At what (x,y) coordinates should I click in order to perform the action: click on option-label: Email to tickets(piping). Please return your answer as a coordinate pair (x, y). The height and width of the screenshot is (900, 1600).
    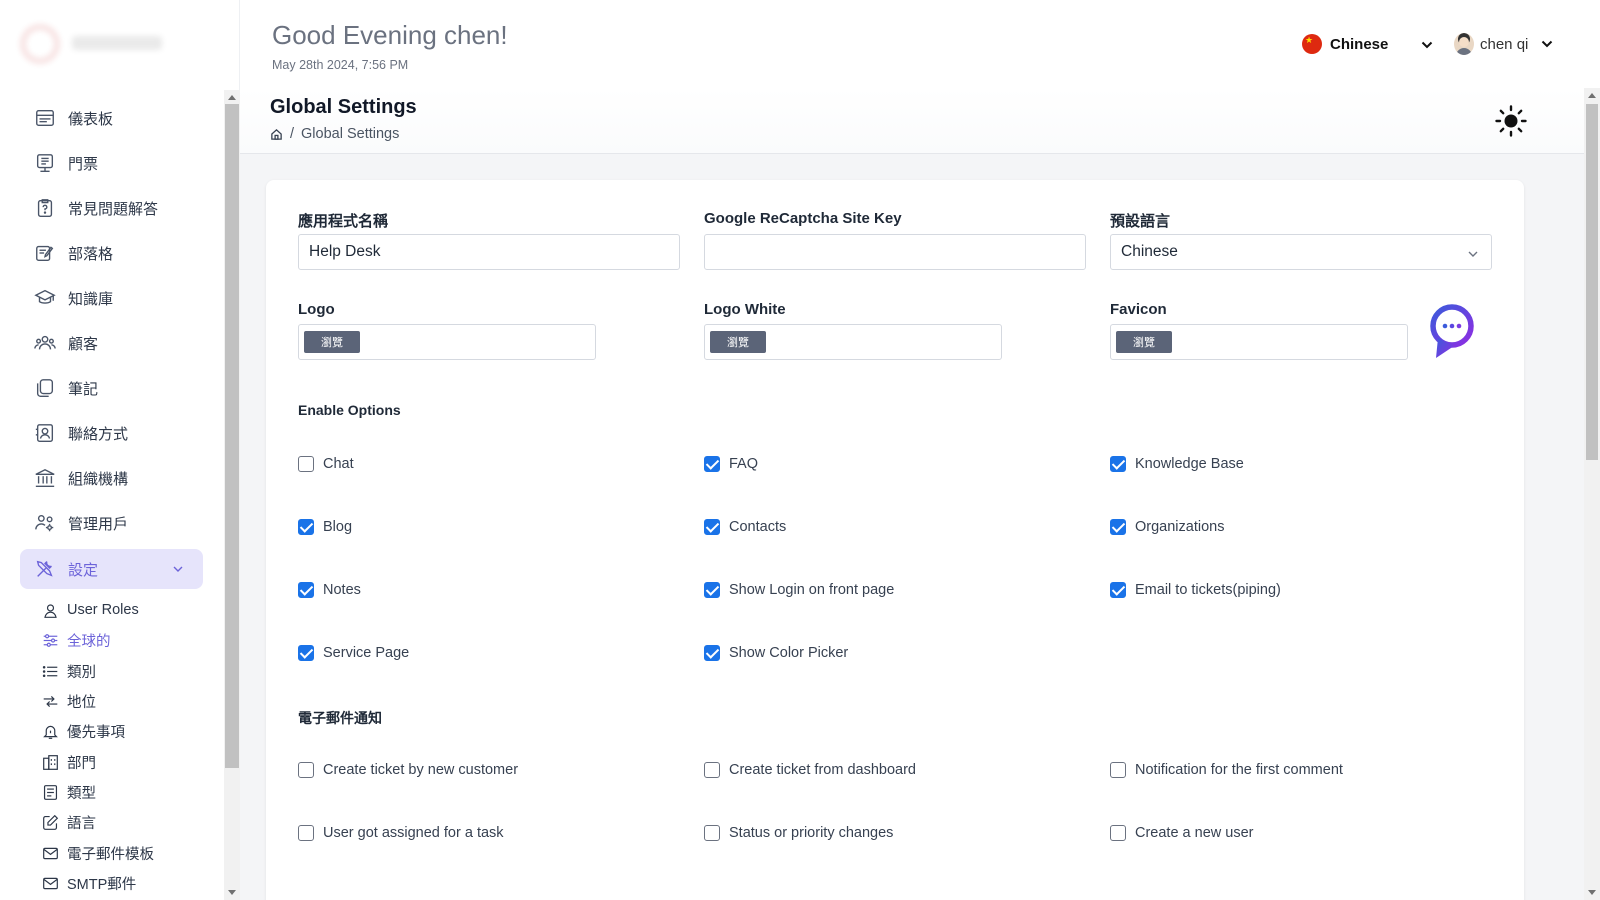
    Looking at the image, I should click on (1208, 590).